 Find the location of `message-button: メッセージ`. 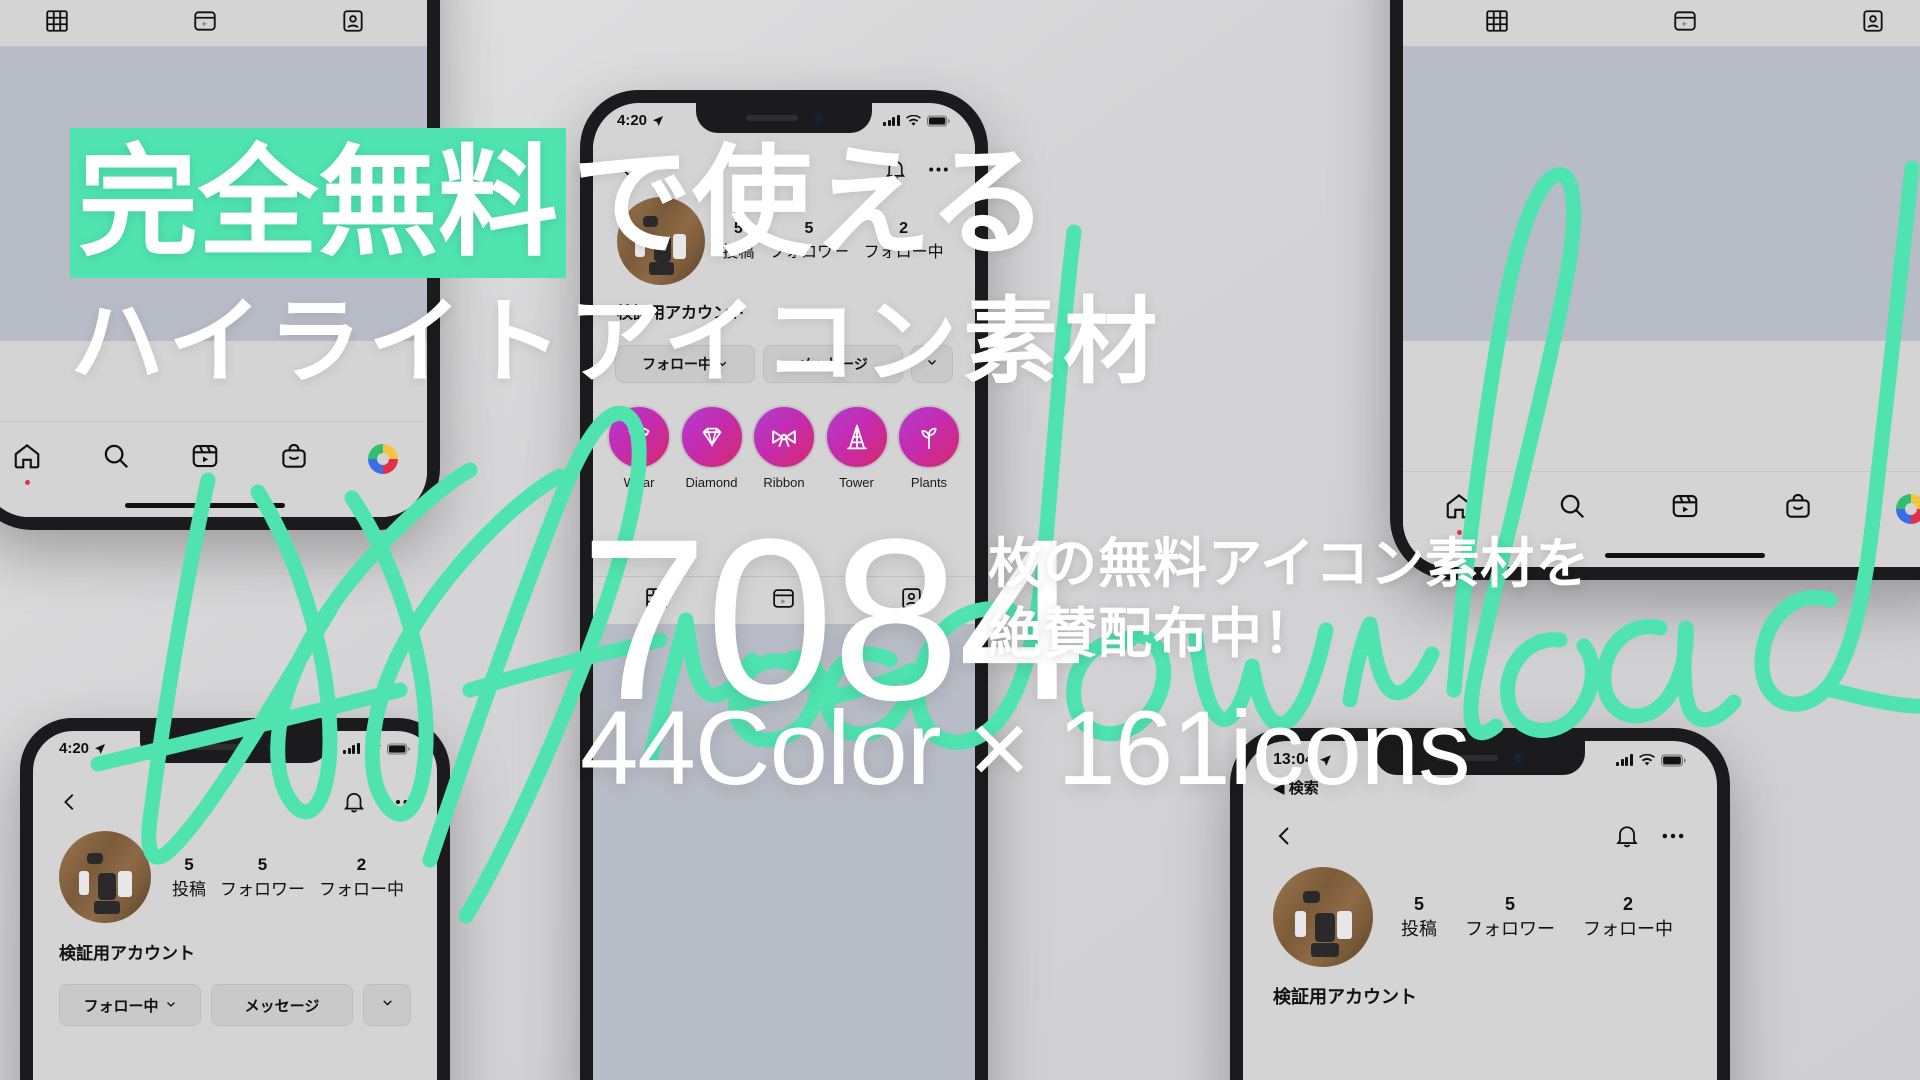

message-button: メッセージ is located at coordinates (282, 1005).